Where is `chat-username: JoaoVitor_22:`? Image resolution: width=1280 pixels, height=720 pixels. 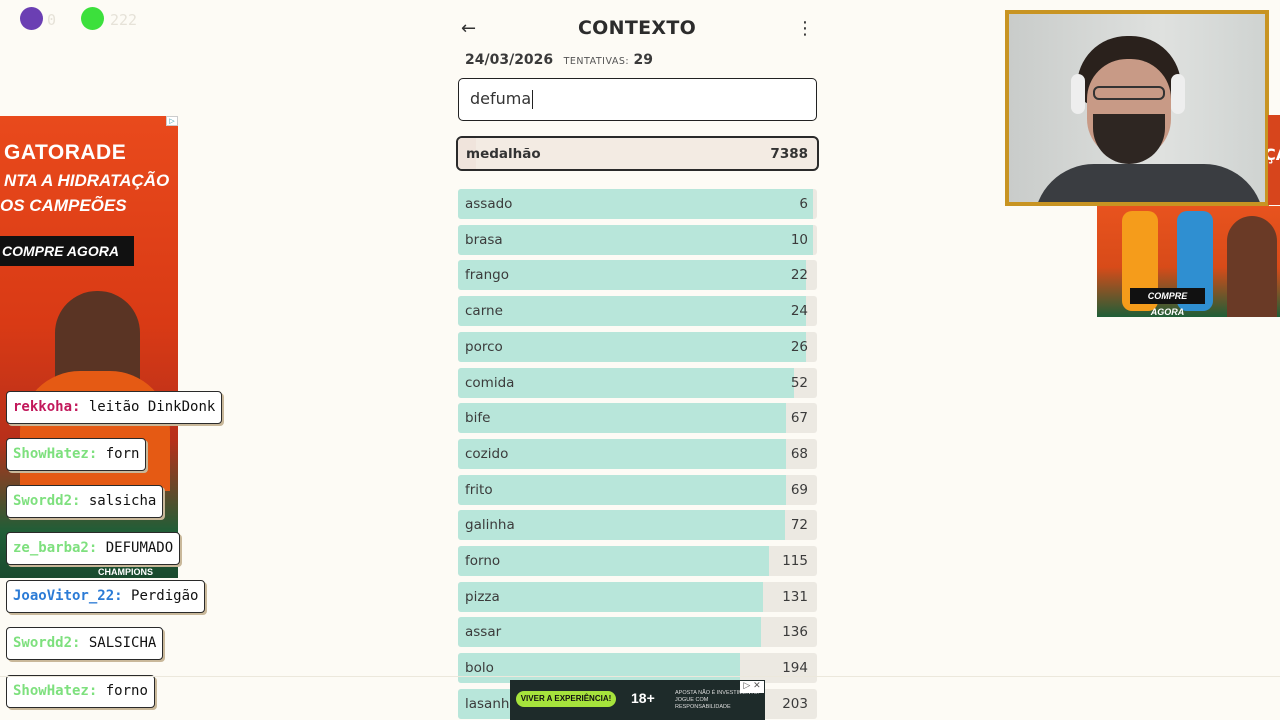 chat-username: JoaoVitor_22: is located at coordinates (68, 596).